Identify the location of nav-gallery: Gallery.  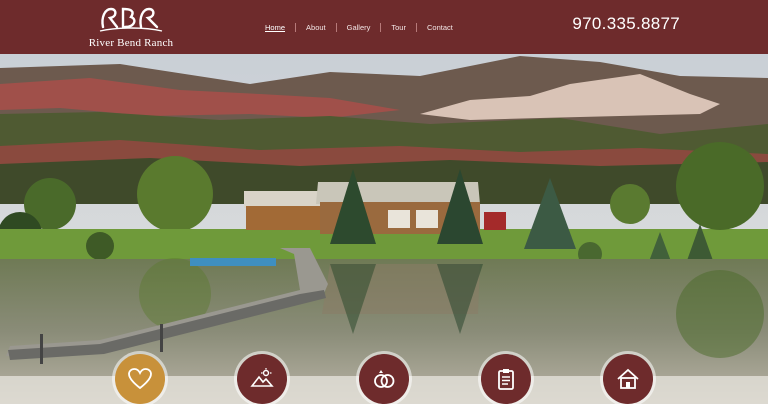
(359, 27).